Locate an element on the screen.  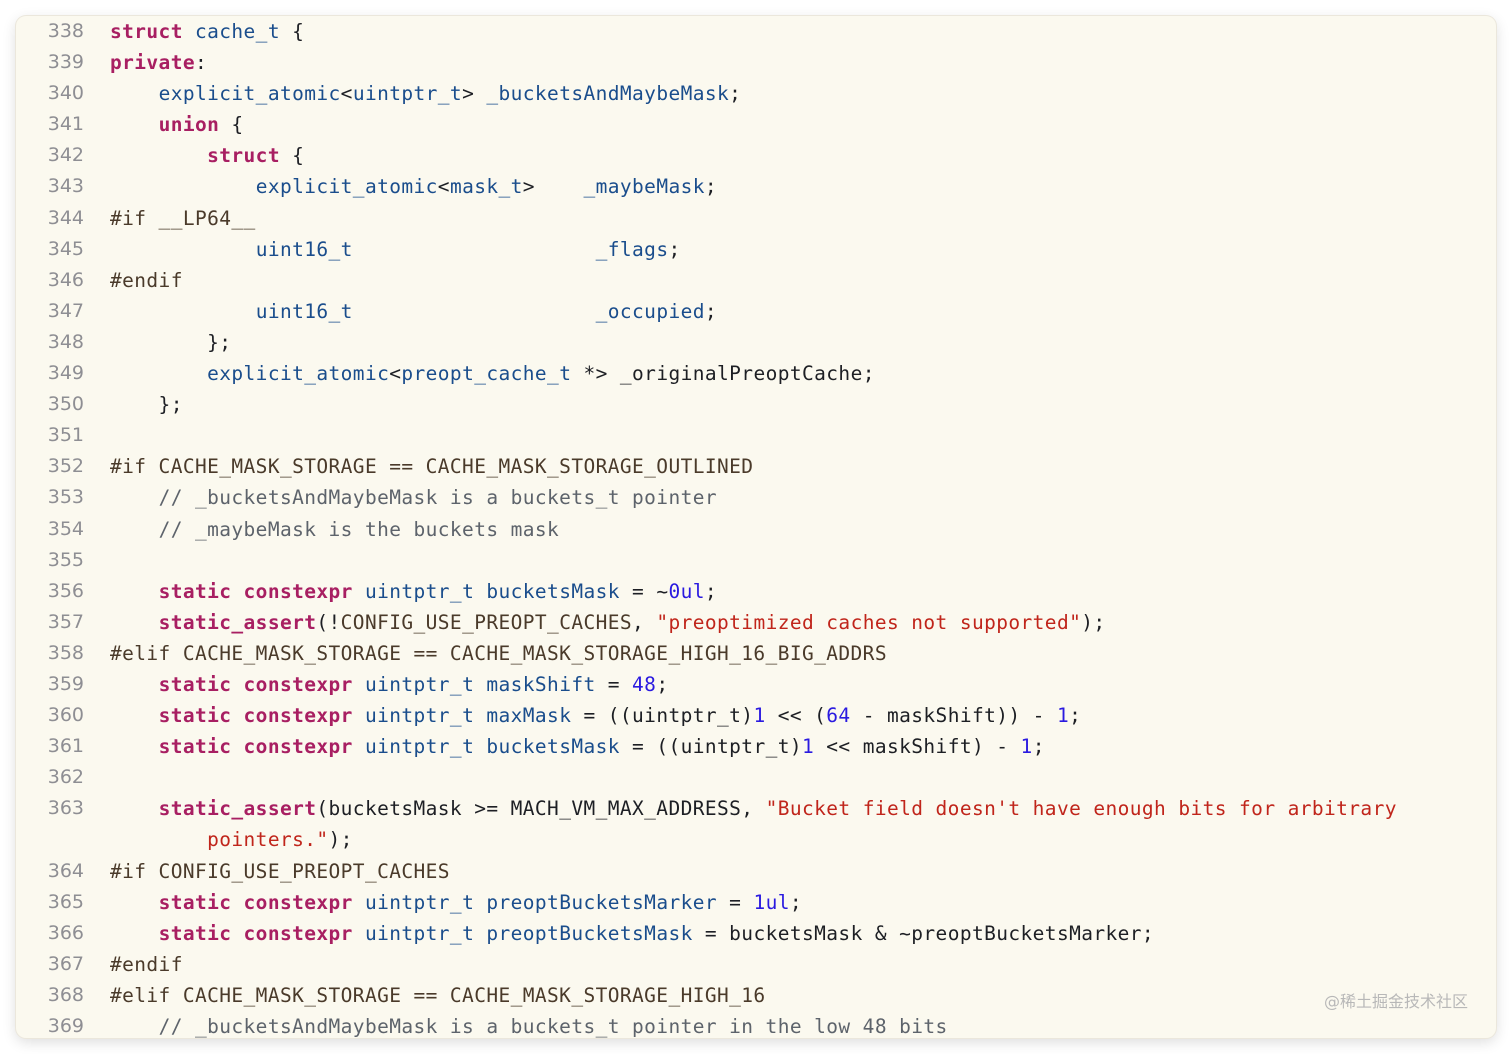
number-literal: 48 is located at coordinates (644, 684).